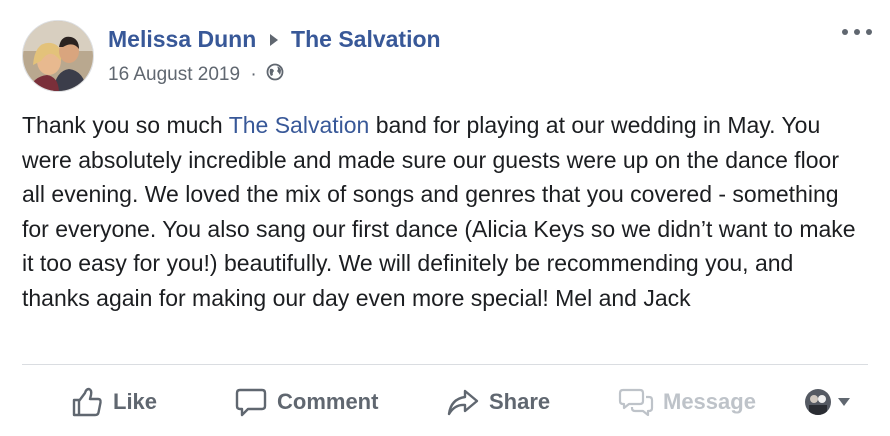 Image resolution: width=890 pixels, height=436 pixels. I want to click on share-arrow-icon, so click(463, 402).